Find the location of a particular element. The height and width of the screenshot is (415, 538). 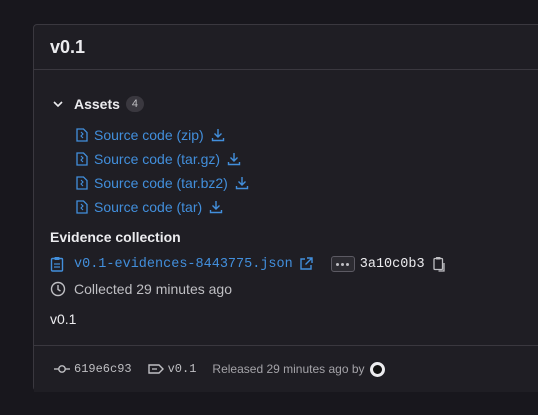

asset-link: Source code (tar.bz2) is located at coordinates (162, 183).